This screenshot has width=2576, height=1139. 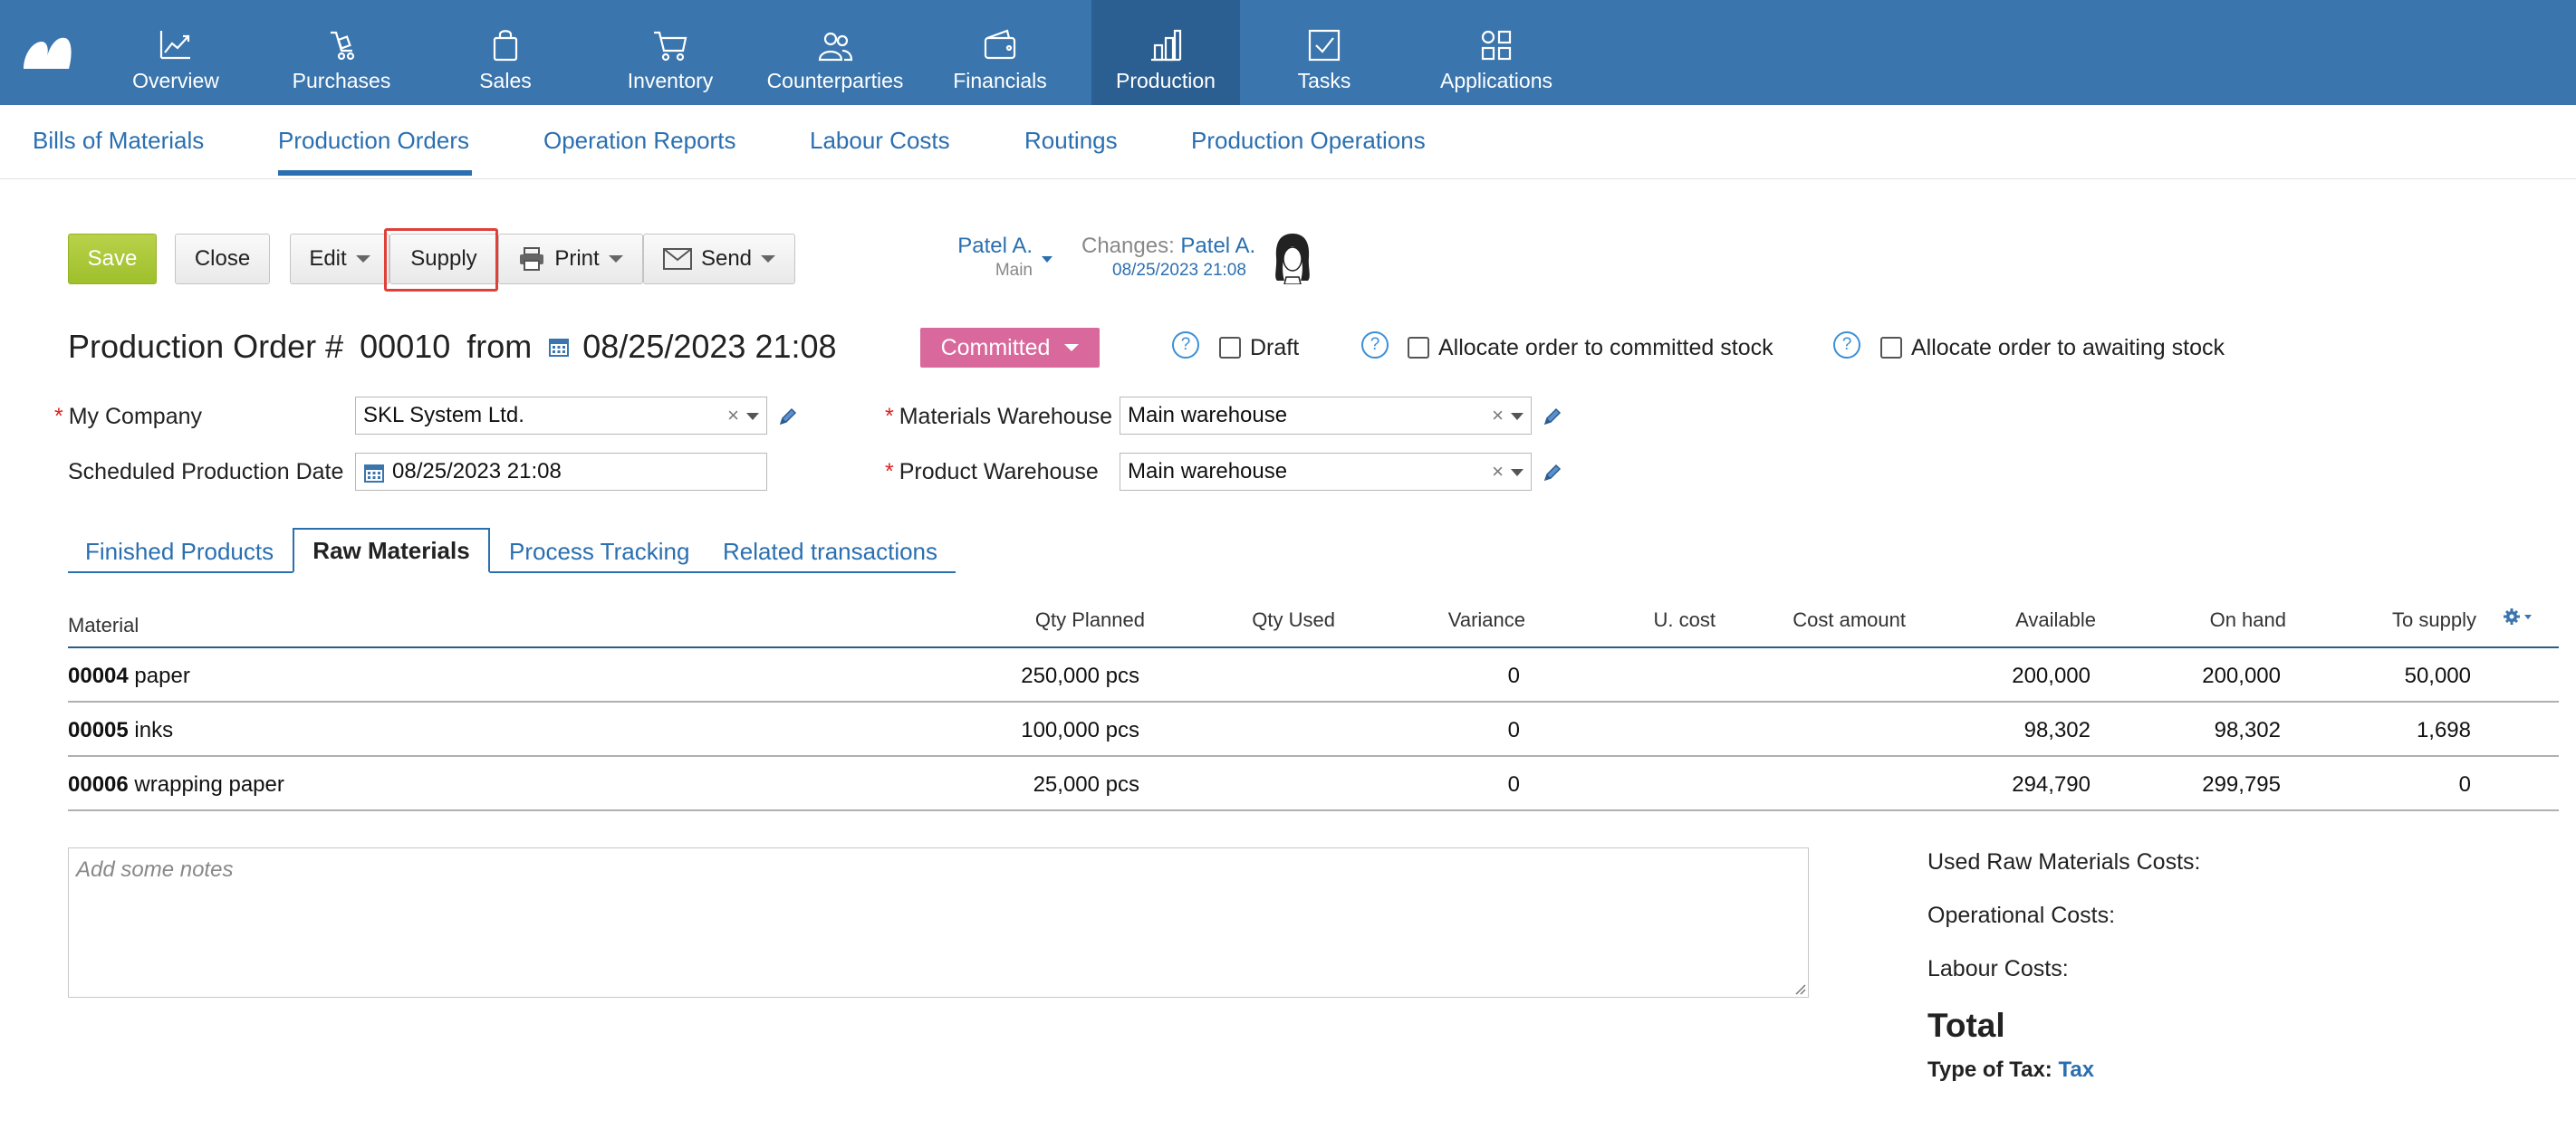 I want to click on owner-name: Patel A., so click(x=974, y=247).